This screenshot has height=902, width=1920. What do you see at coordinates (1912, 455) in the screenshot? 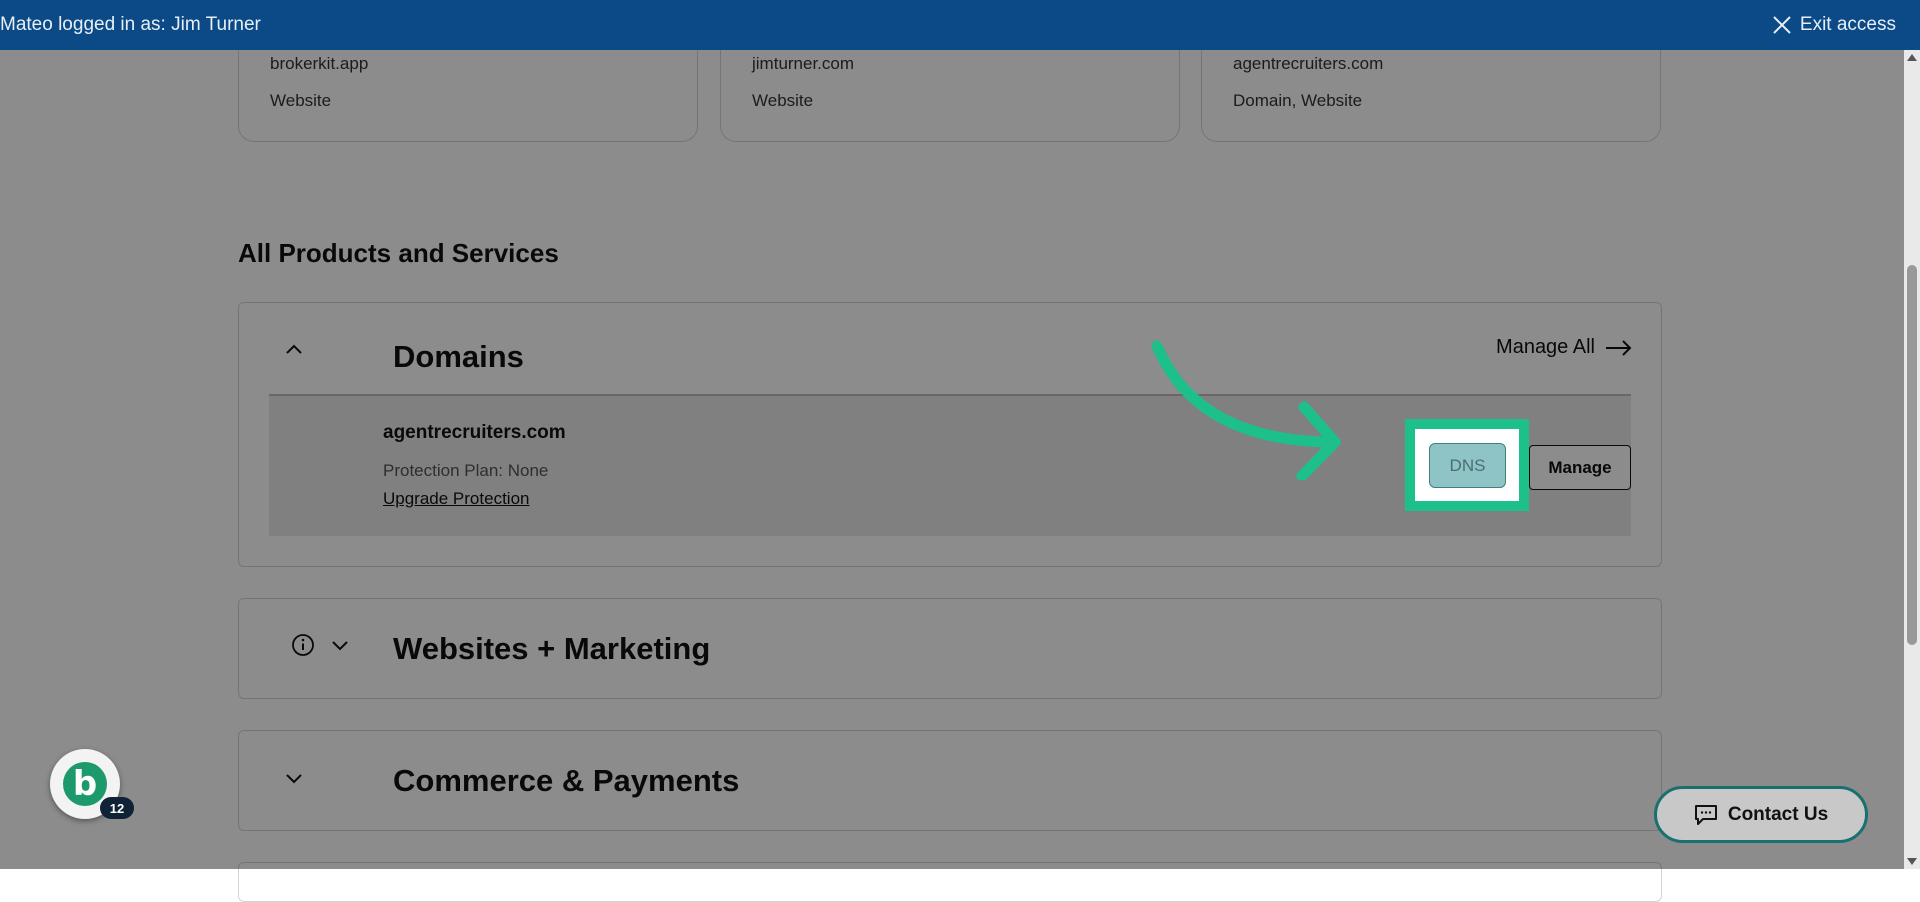
I see `scroll-thumb` at bounding box center [1912, 455].